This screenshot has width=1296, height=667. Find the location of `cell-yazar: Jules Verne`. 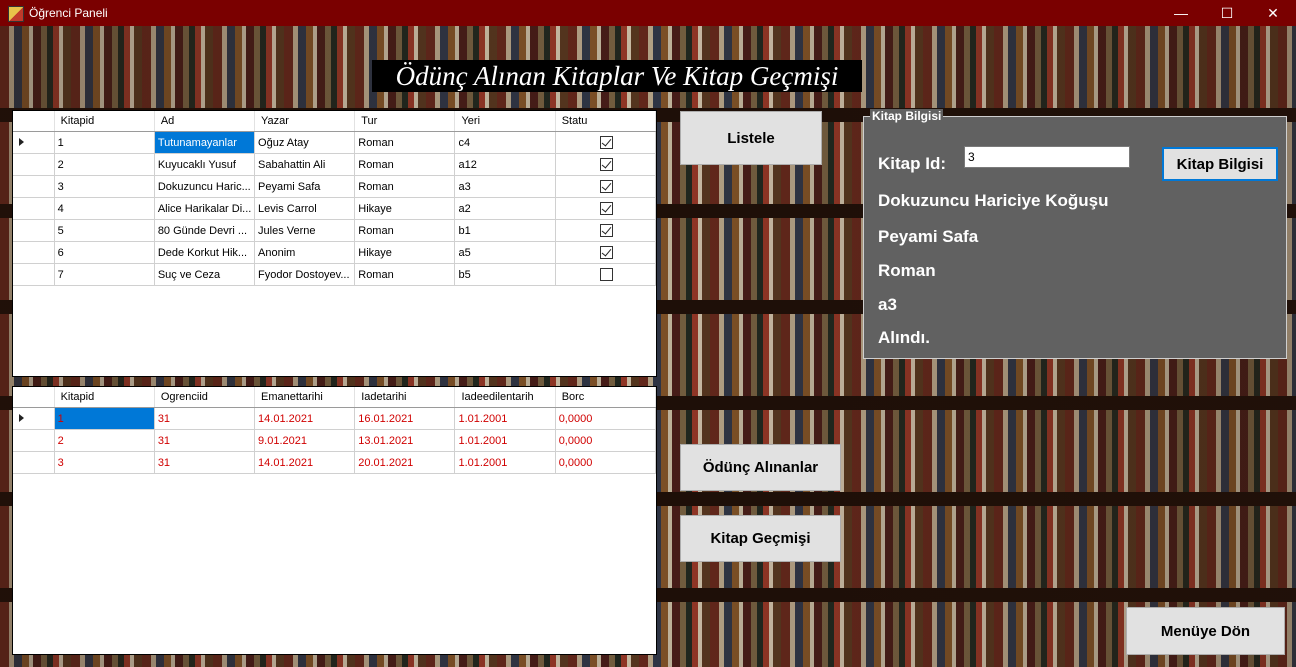

cell-yazar: Jules Verne is located at coordinates (305, 230).